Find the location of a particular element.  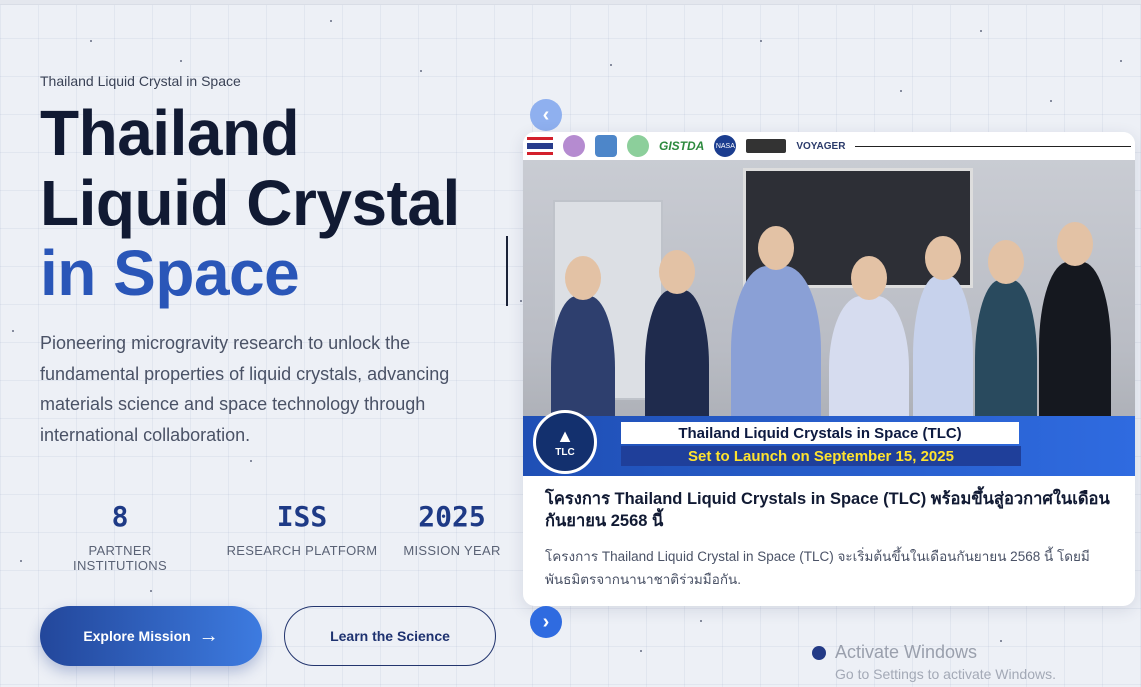

partner-emblem-icon is located at coordinates (638, 146).